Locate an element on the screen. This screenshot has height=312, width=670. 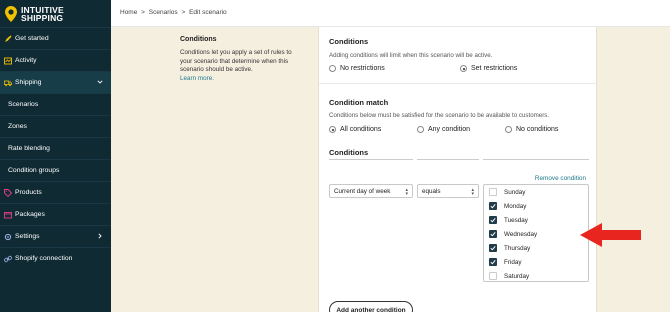
sidebar-item-activity: Activity is located at coordinates (55, 60).